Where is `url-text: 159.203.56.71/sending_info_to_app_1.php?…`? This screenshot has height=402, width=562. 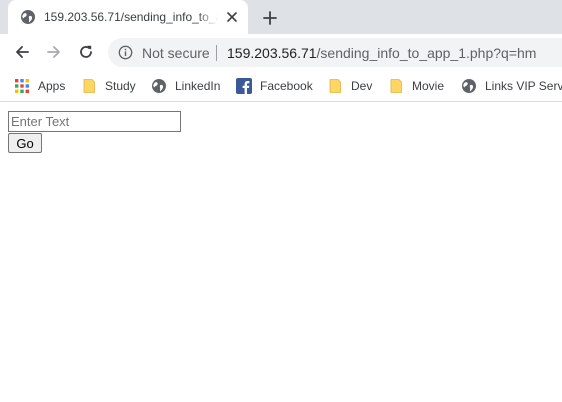
url-text: 159.203.56.71/sending_info_to_app_1.php?… is located at coordinates (381, 53).